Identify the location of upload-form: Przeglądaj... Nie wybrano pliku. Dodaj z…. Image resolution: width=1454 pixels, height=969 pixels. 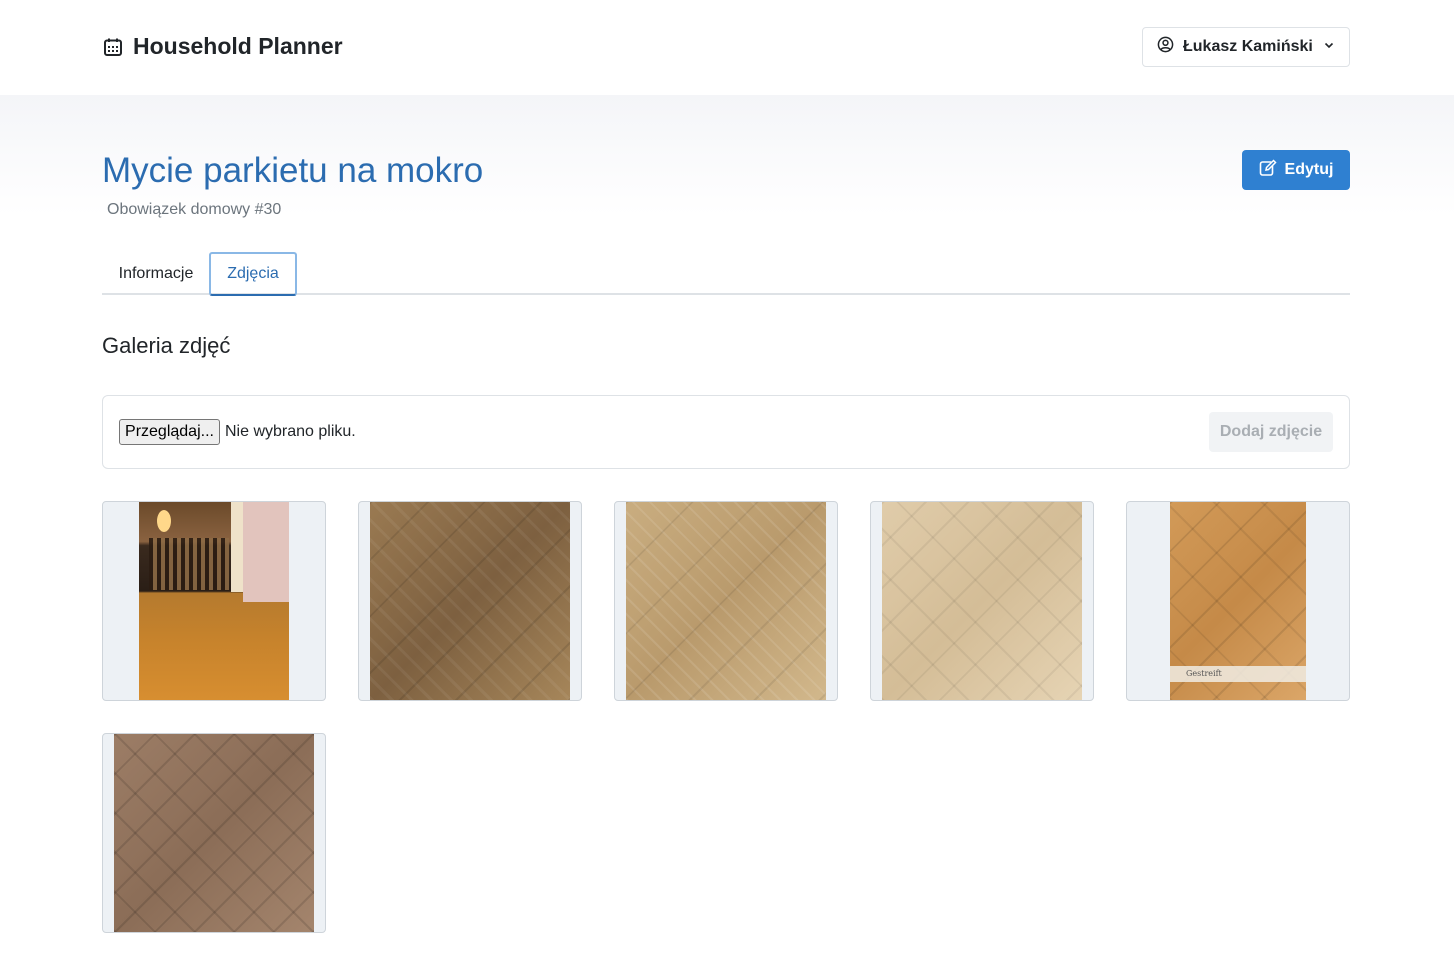
(726, 432).